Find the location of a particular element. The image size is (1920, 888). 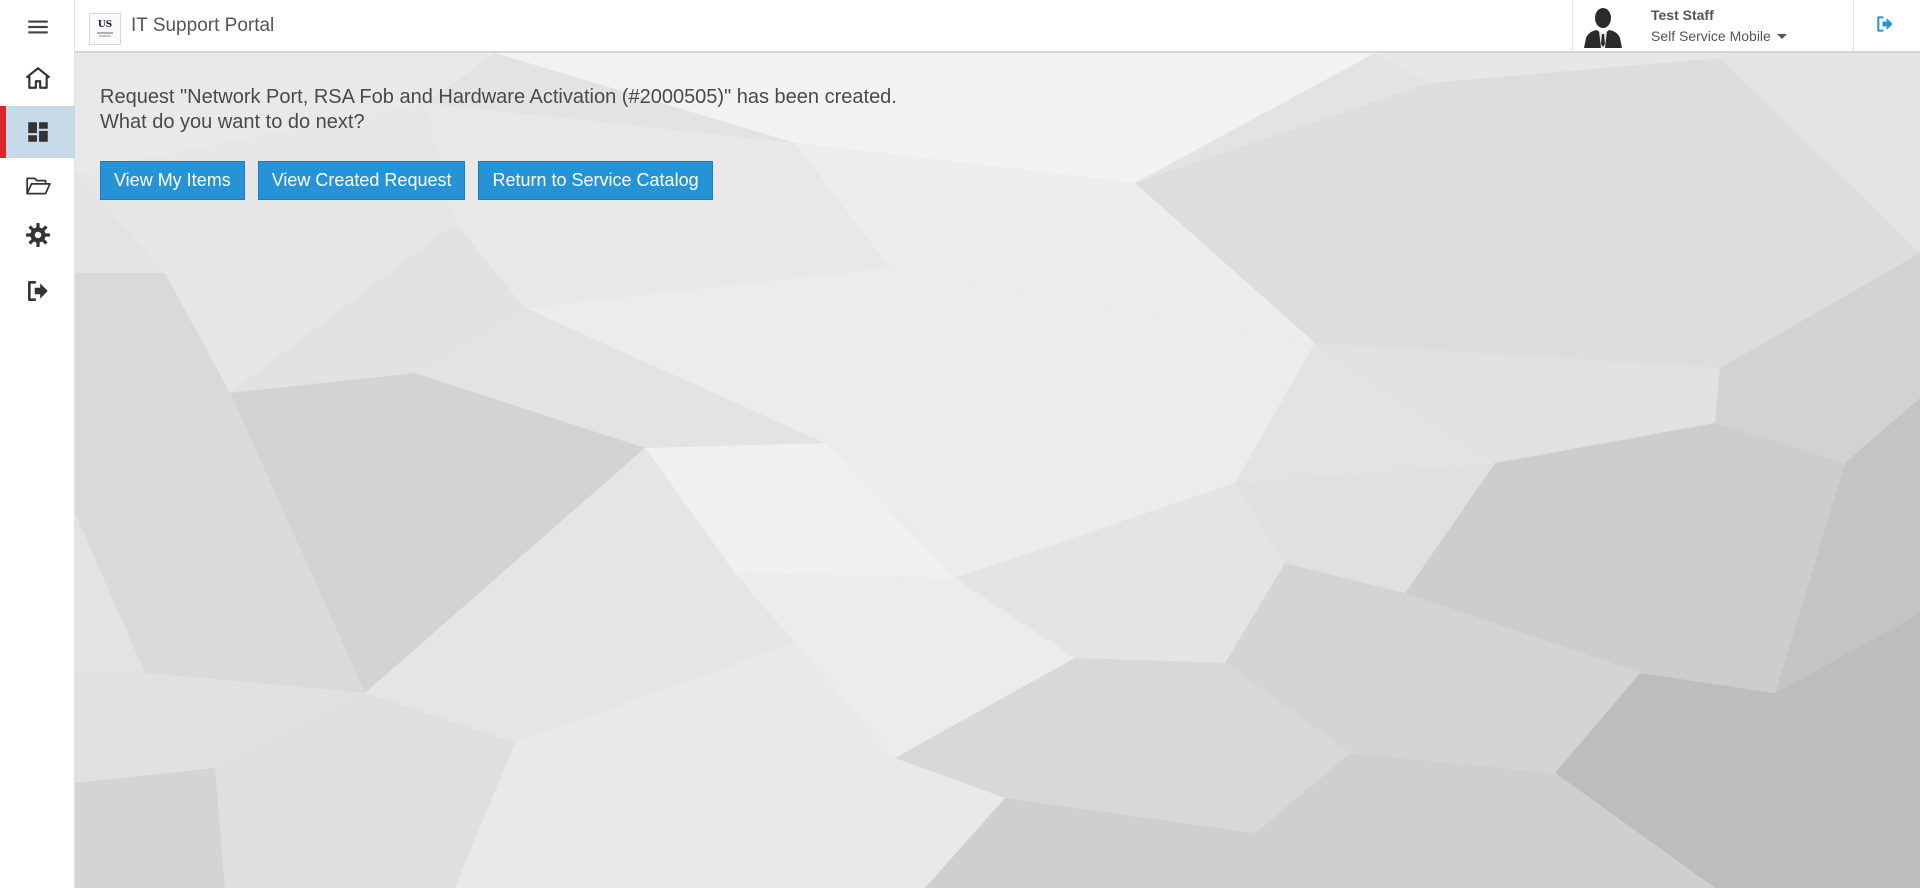

dashboard-icon is located at coordinates (37, 132).